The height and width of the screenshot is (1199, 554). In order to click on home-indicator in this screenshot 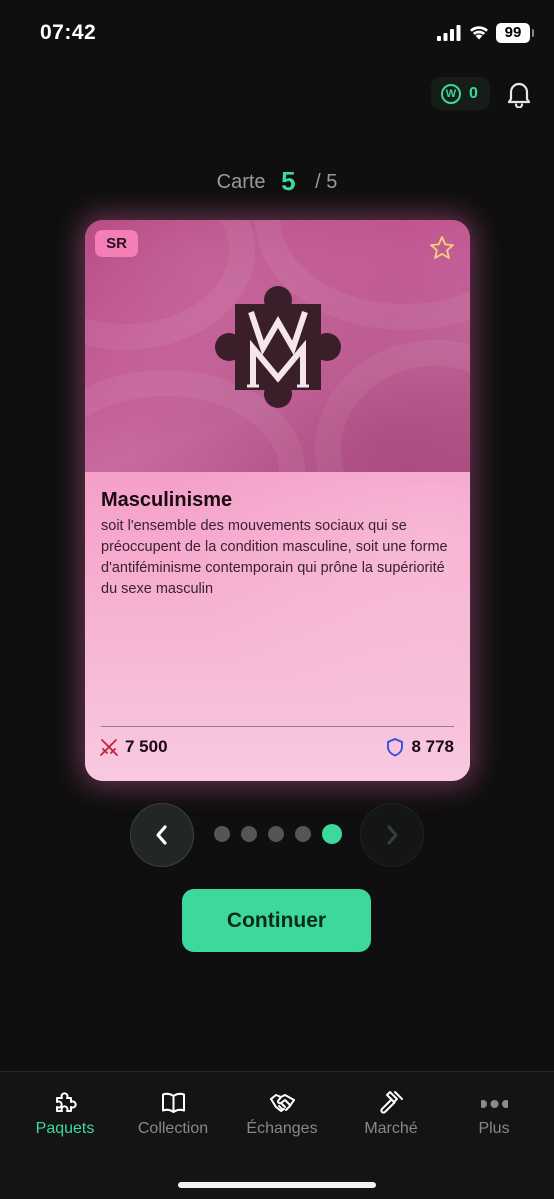, I will do `click(277, 1185)`.